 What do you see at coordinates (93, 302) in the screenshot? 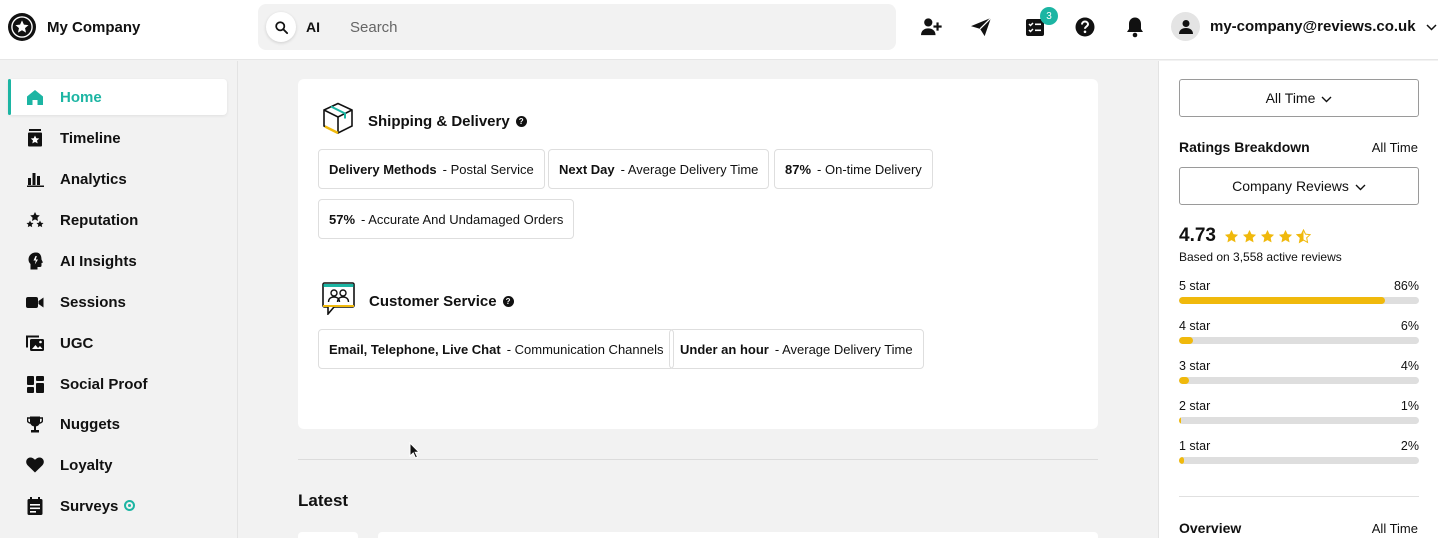
I see `sidebar-item-label: Sessions` at bounding box center [93, 302].